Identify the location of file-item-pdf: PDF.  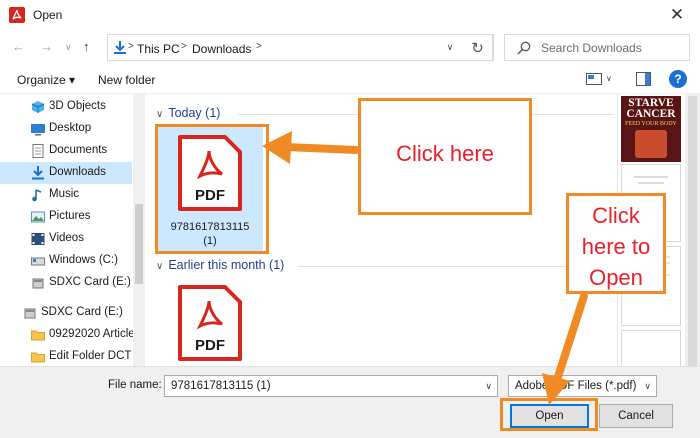
(210, 321).